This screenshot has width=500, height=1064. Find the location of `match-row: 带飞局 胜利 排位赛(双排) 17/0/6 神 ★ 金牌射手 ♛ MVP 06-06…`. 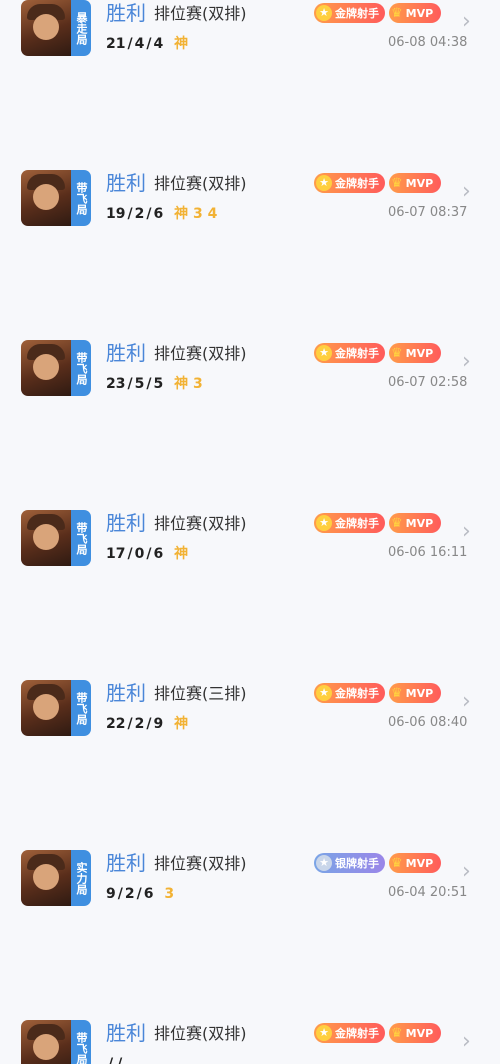

match-row: 带飞局 胜利 排位赛(双排) 17/0/6 神 ★ 金牌射手 ♛ MVP 06-06… is located at coordinates (250, 535).